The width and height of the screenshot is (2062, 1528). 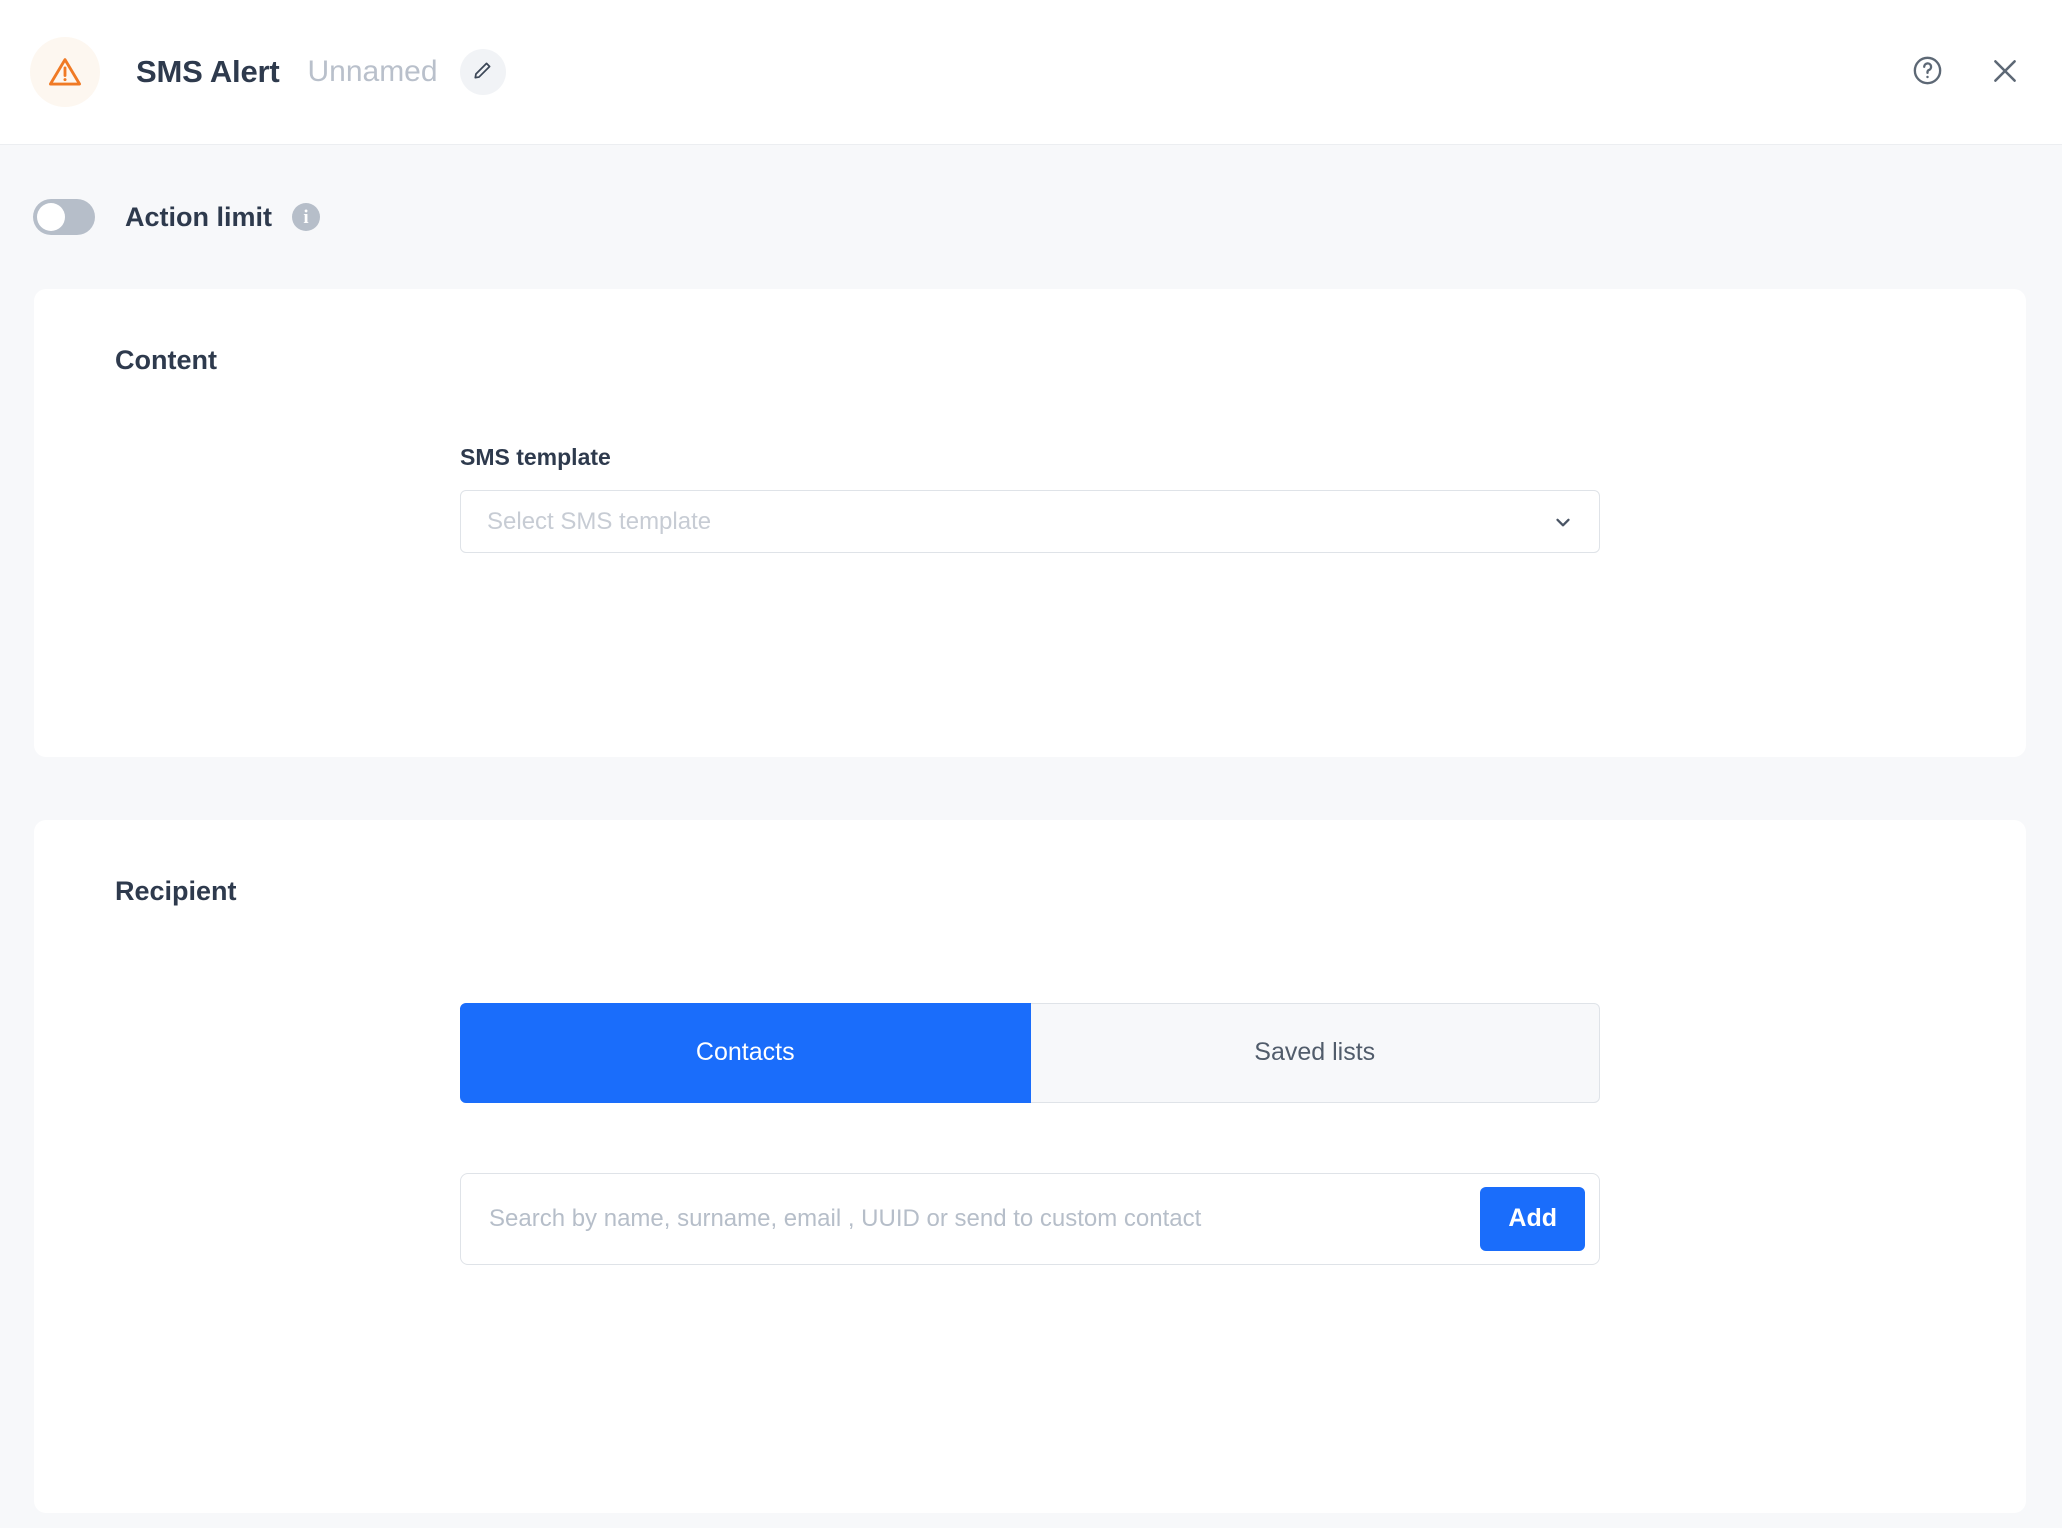 I want to click on close-icon, so click(x=2005, y=72).